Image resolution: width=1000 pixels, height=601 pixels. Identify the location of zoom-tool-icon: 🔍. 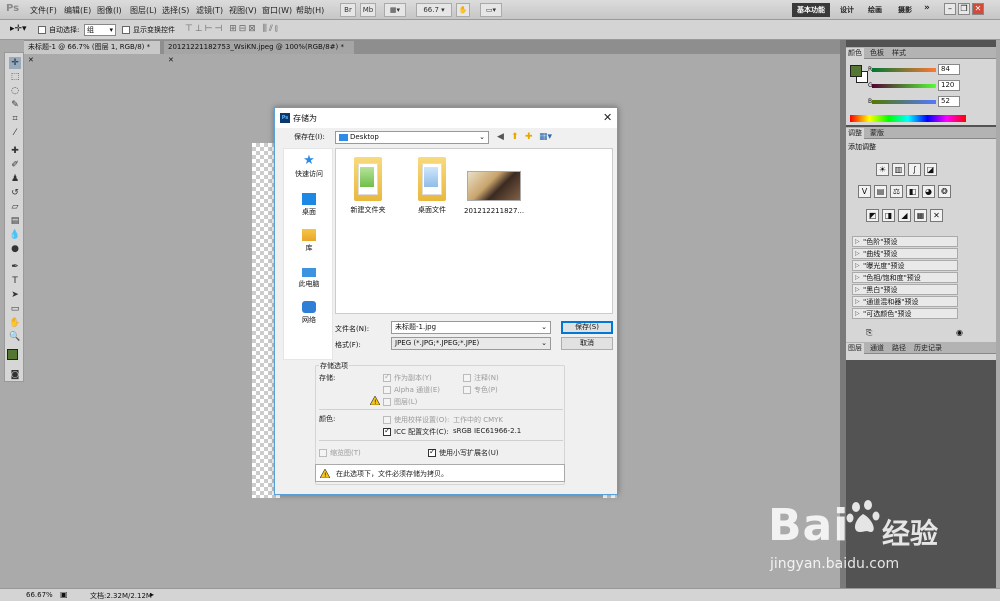
(15, 337).